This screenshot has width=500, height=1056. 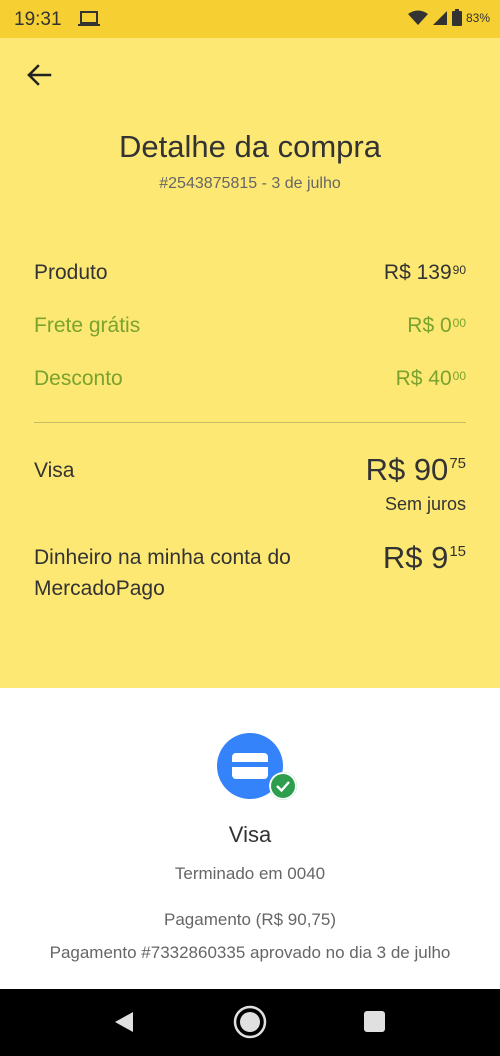 What do you see at coordinates (436, 325) in the screenshot?
I see `shipping-value: R$ 000` at bounding box center [436, 325].